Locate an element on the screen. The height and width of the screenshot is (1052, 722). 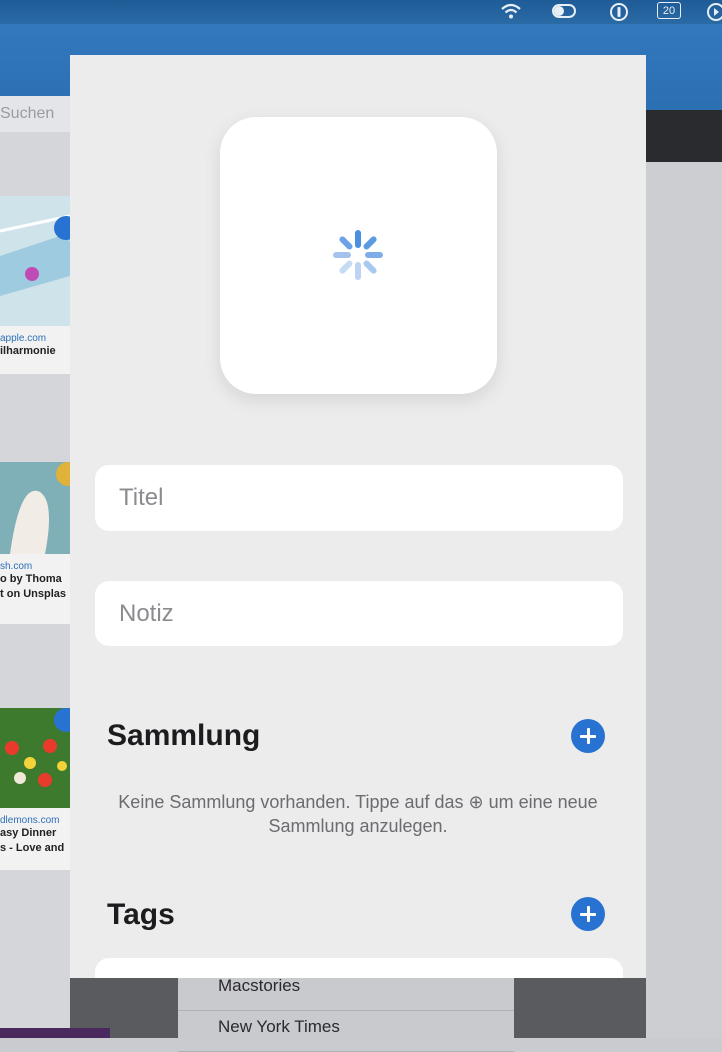
bookmark-card: apple.com ilharmonie is located at coordinates (35, 285).